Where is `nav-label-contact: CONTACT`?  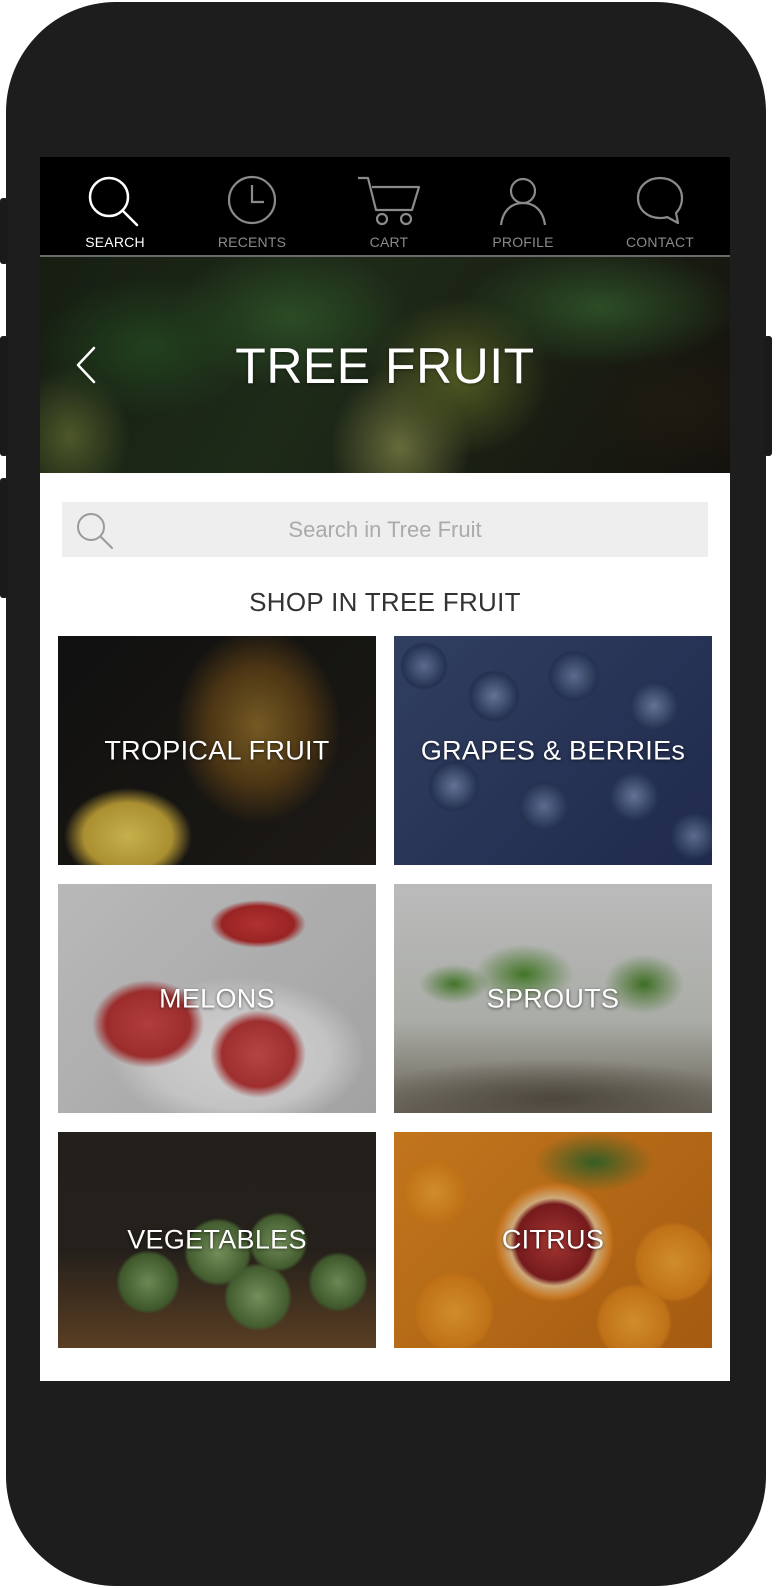 nav-label-contact: CONTACT is located at coordinates (660, 242).